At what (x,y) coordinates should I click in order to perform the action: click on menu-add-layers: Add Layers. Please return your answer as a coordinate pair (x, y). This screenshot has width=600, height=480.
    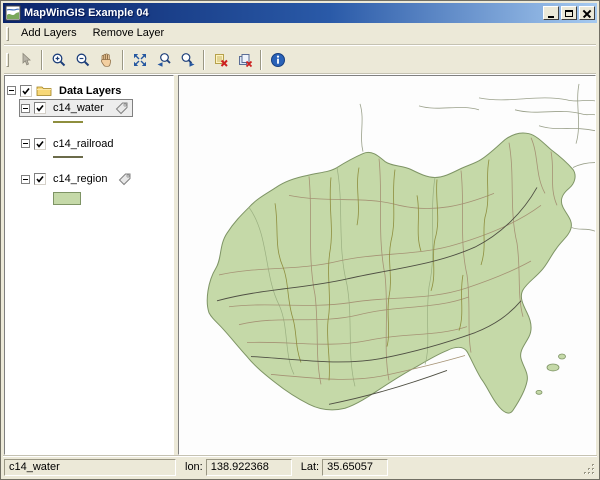
    Looking at the image, I should click on (49, 33).